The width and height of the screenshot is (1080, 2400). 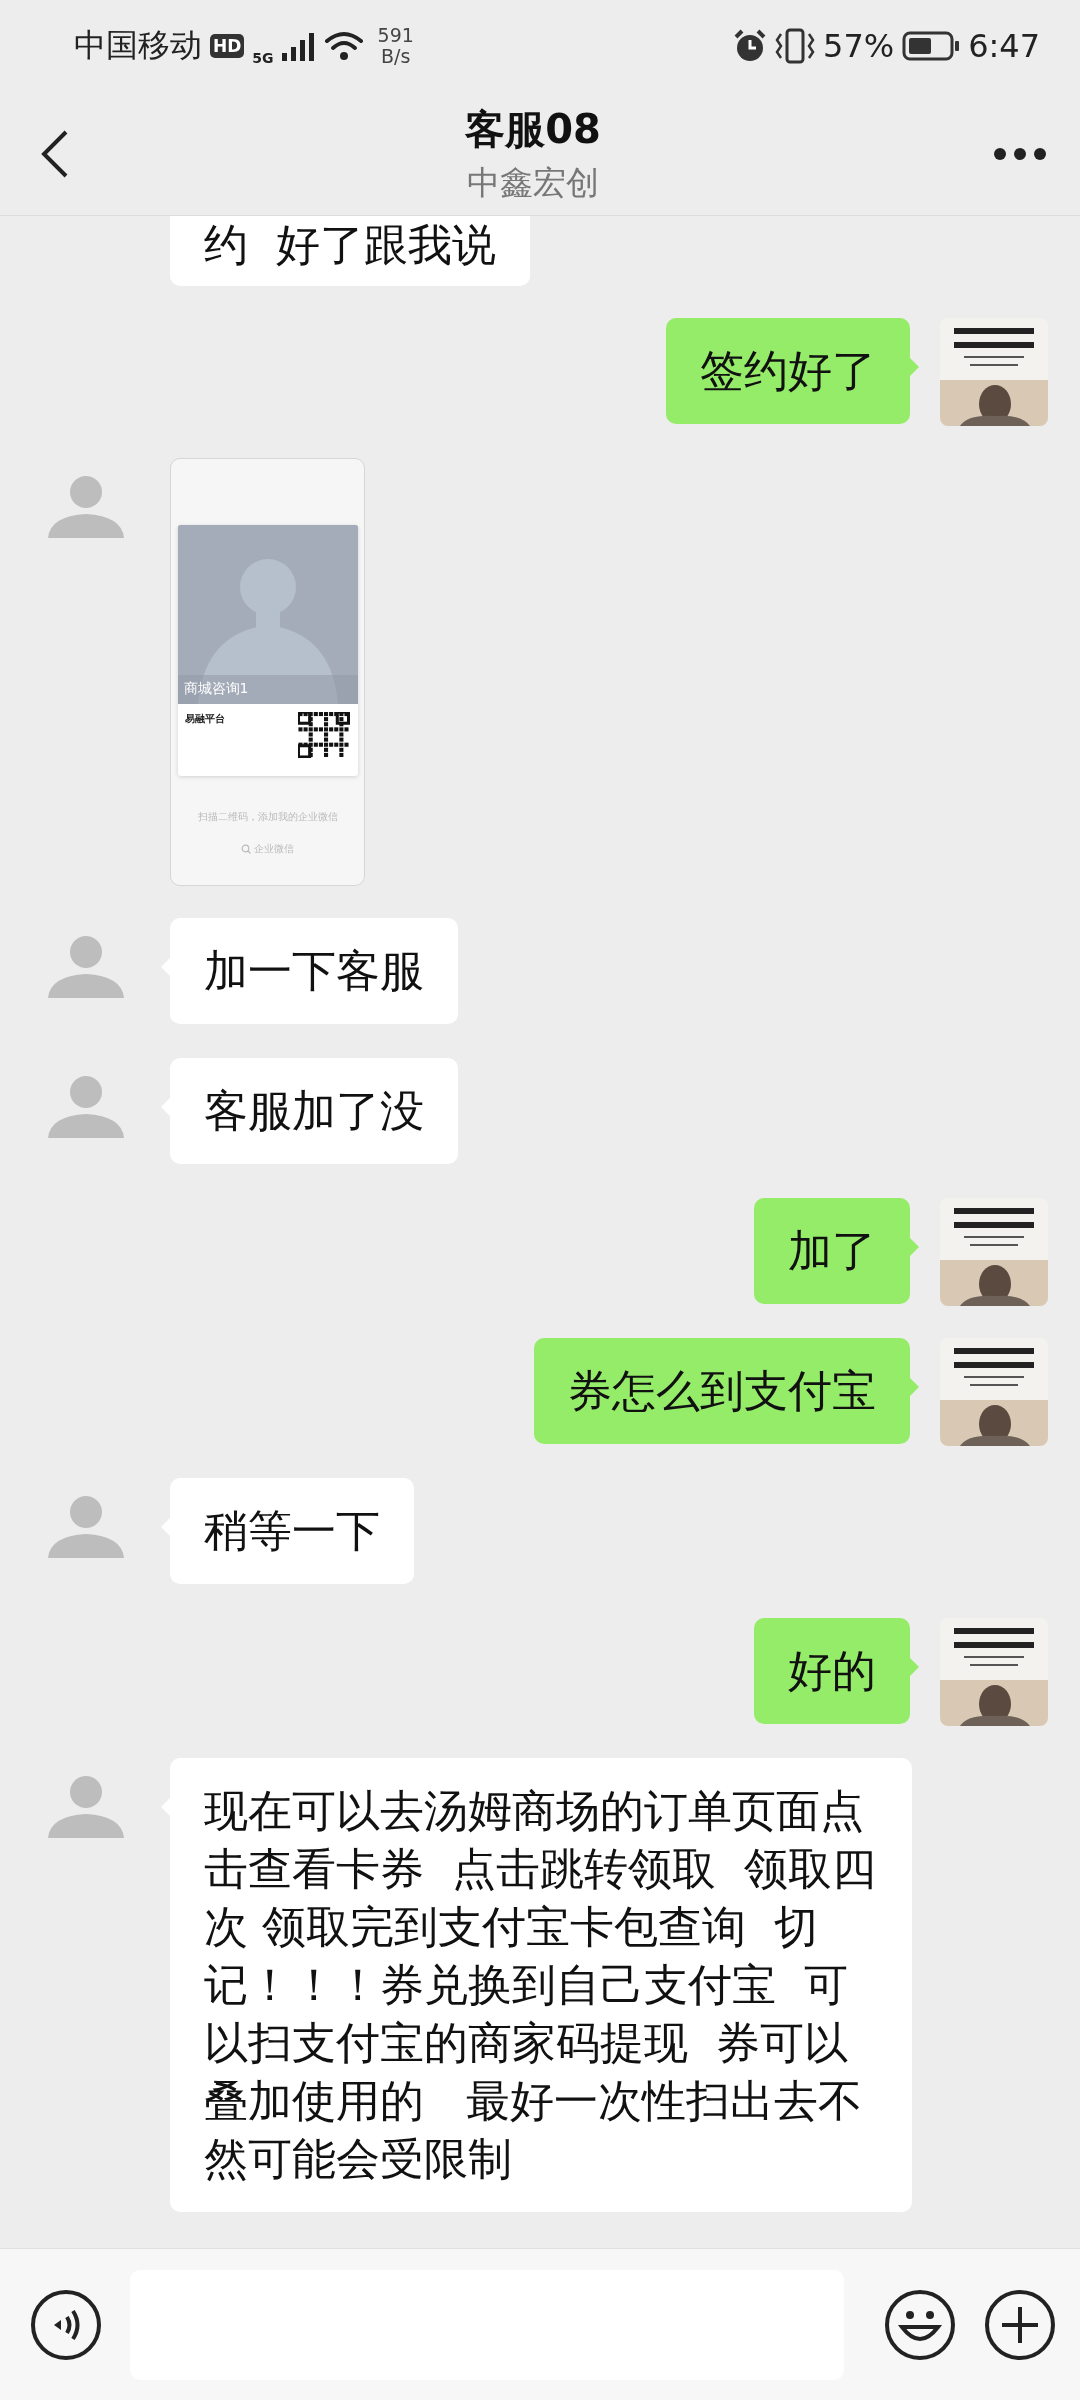 I want to click on battery-icon, so click(x=931, y=46).